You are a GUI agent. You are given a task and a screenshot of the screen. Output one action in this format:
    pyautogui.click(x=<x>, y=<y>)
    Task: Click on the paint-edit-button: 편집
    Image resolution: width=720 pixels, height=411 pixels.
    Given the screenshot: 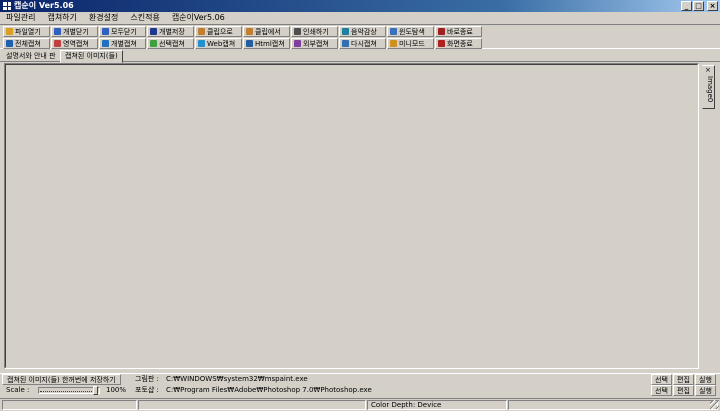 What is the action you would take?
    pyautogui.click(x=683, y=379)
    